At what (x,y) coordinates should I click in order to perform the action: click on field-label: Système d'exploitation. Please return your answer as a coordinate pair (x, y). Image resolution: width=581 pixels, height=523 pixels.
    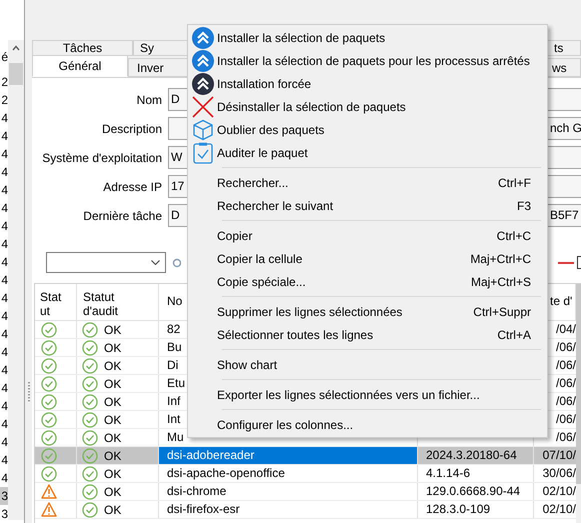
    Looking at the image, I should click on (101, 158).